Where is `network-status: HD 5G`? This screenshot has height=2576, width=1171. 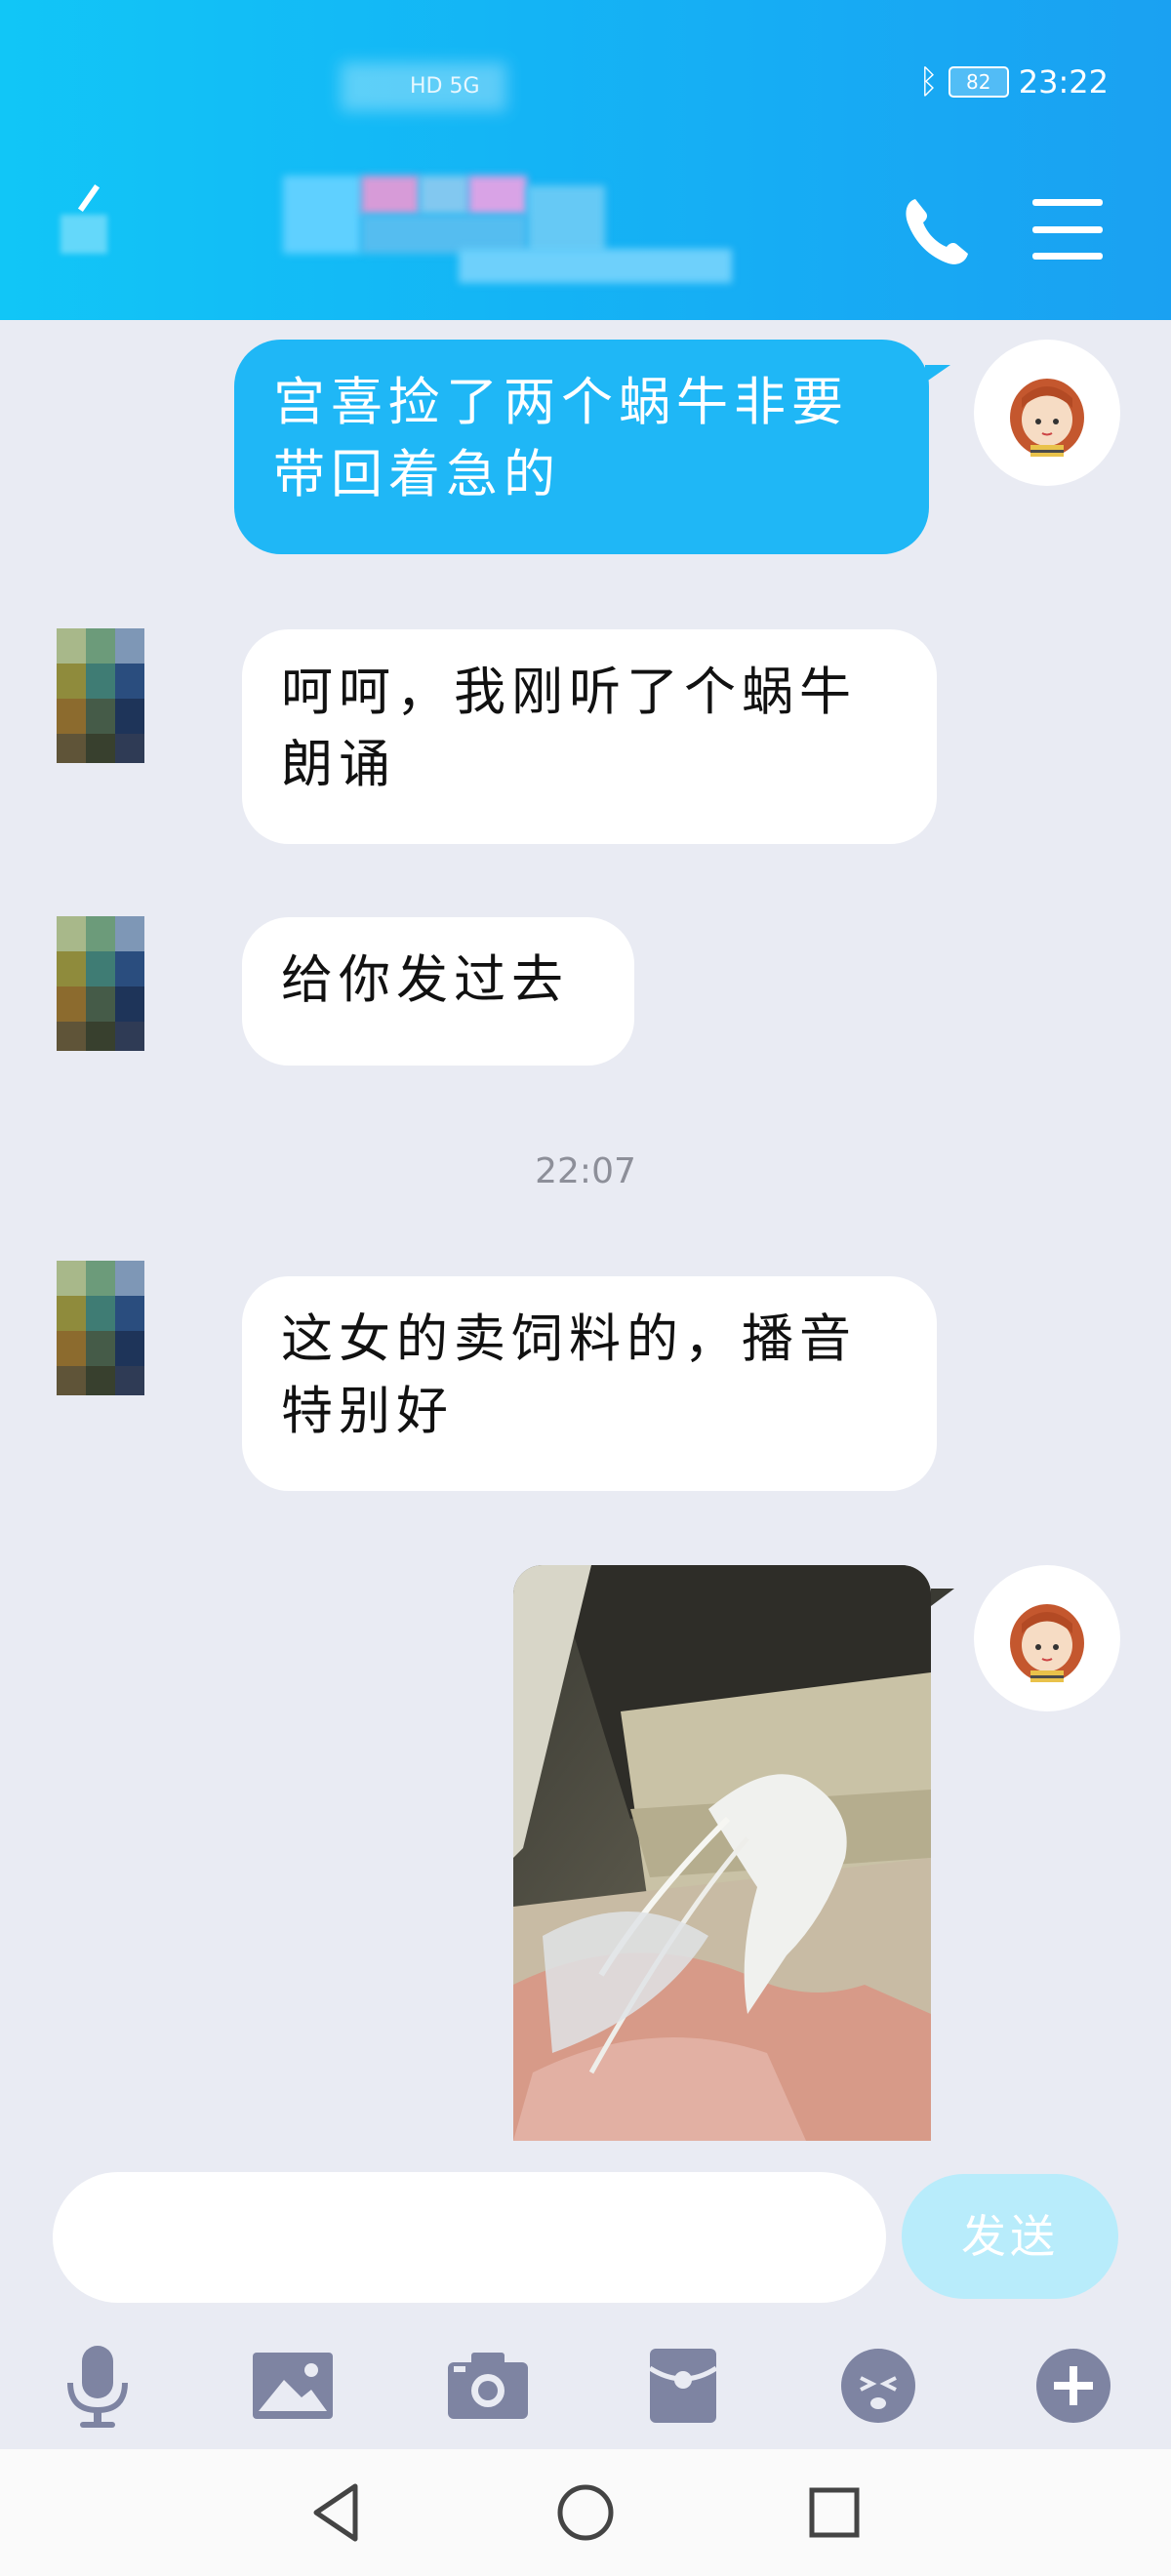 network-status: HD 5G is located at coordinates (423, 86).